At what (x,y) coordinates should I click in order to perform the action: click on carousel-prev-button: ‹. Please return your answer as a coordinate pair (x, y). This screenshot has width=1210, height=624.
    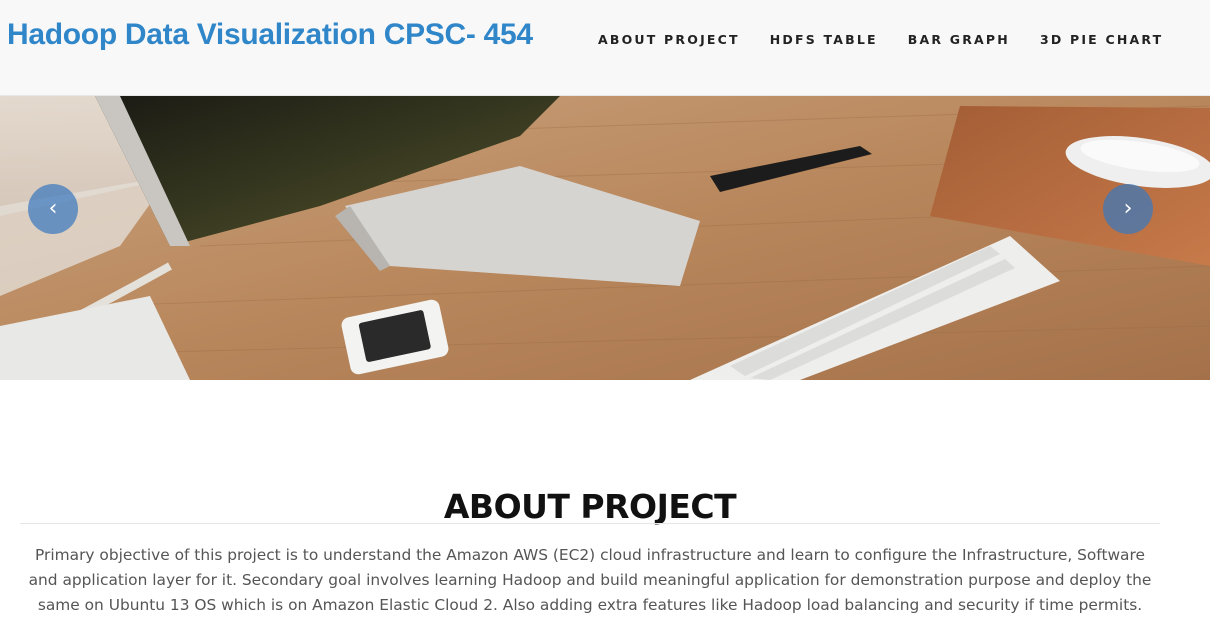
    Looking at the image, I should click on (53, 209).